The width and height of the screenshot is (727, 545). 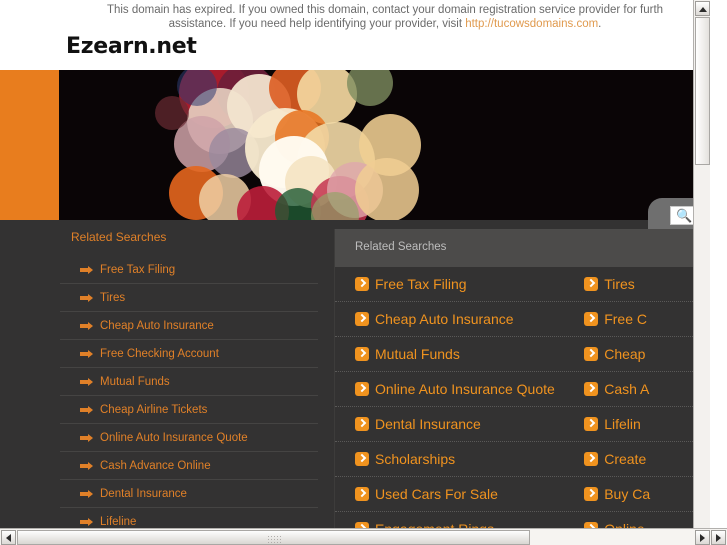 I want to click on related-search-link: Dental Insurance, so click(x=449, y=424).